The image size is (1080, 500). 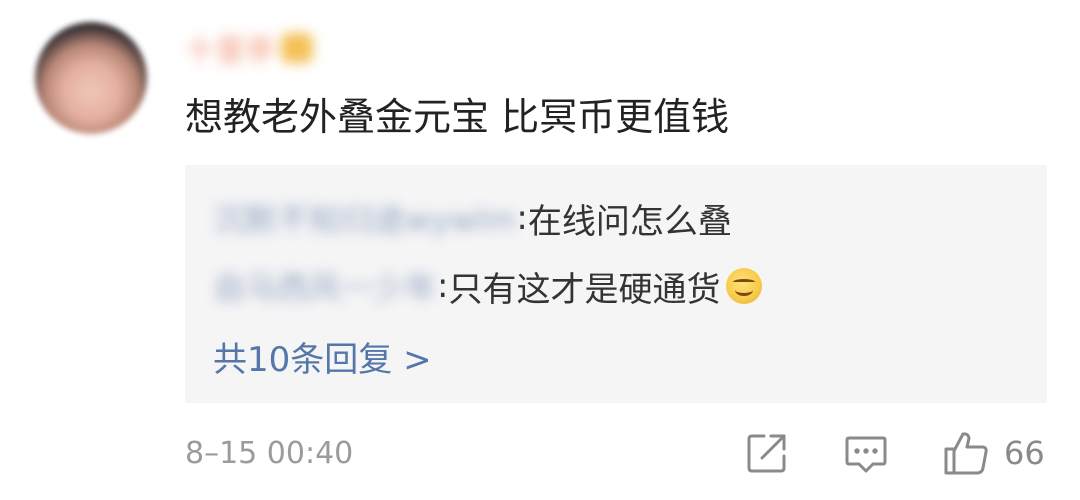 What do you see at coordinates (322, 356) in the screenshot?
I see `more-replies-link: 共10条回复 >` at bounding box center [322, 356].